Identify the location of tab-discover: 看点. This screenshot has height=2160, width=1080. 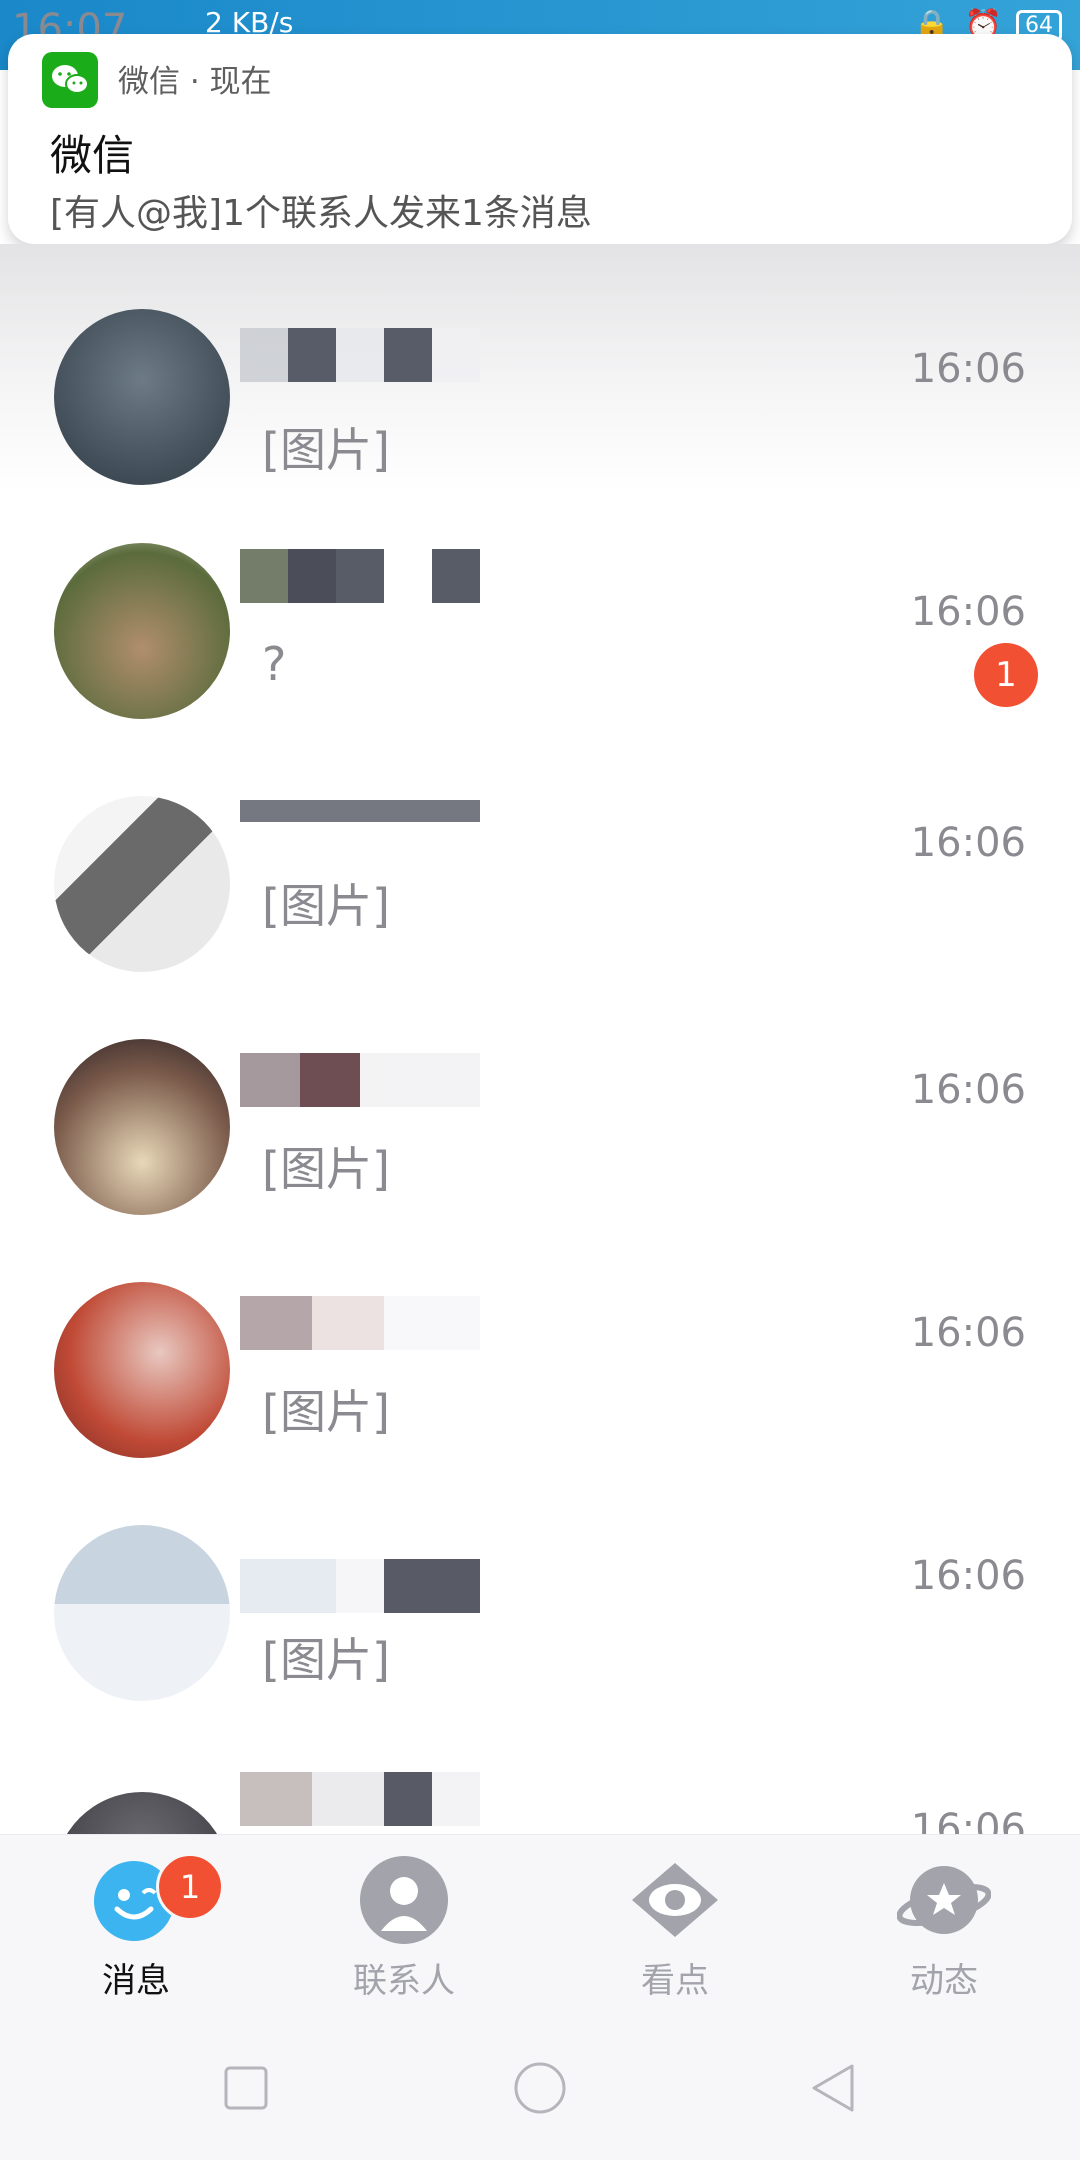
(675, 1923).